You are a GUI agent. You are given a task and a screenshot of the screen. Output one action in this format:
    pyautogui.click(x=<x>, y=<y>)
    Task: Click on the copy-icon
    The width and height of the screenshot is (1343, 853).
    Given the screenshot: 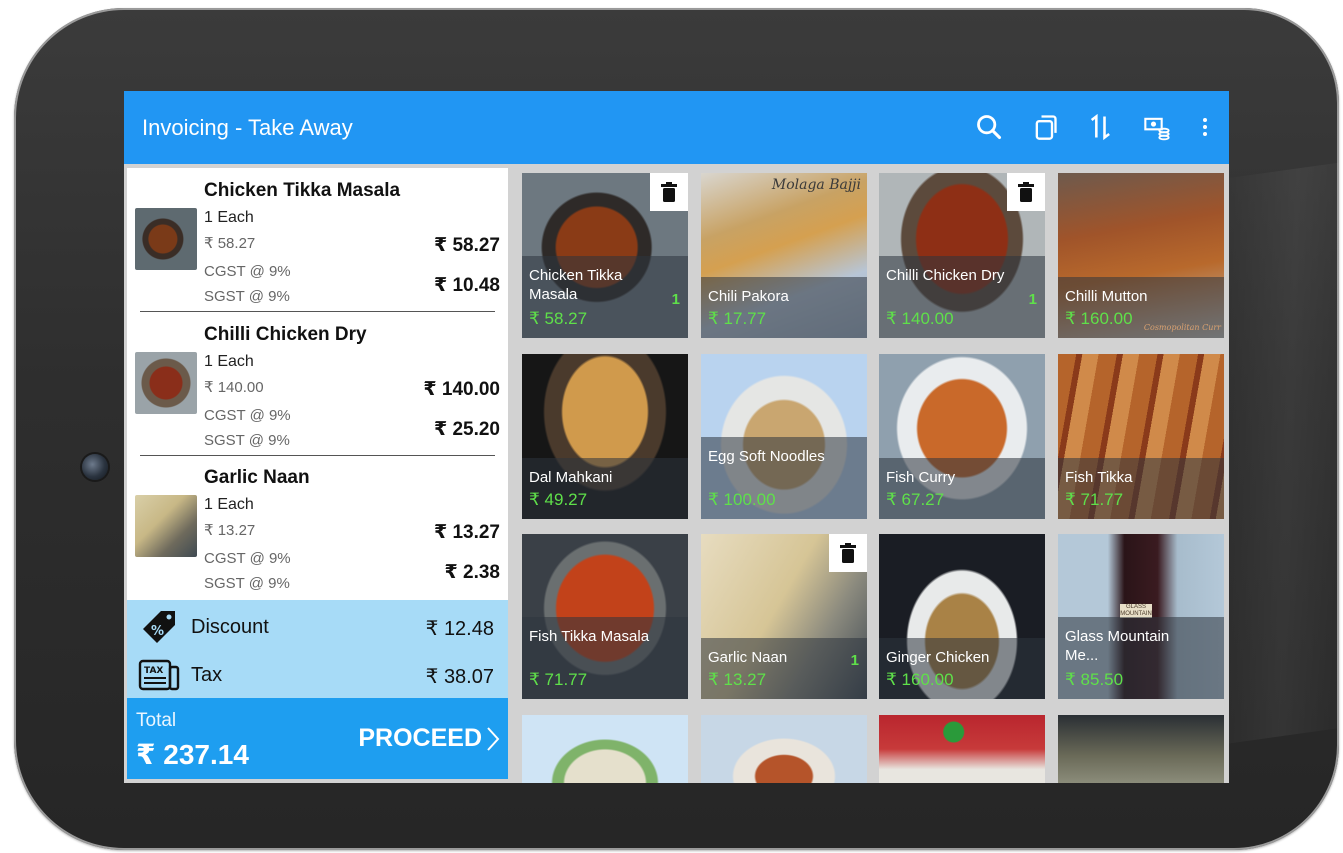 What is the action you would take?
    pyautogui.click(x=1045, y=127)
    